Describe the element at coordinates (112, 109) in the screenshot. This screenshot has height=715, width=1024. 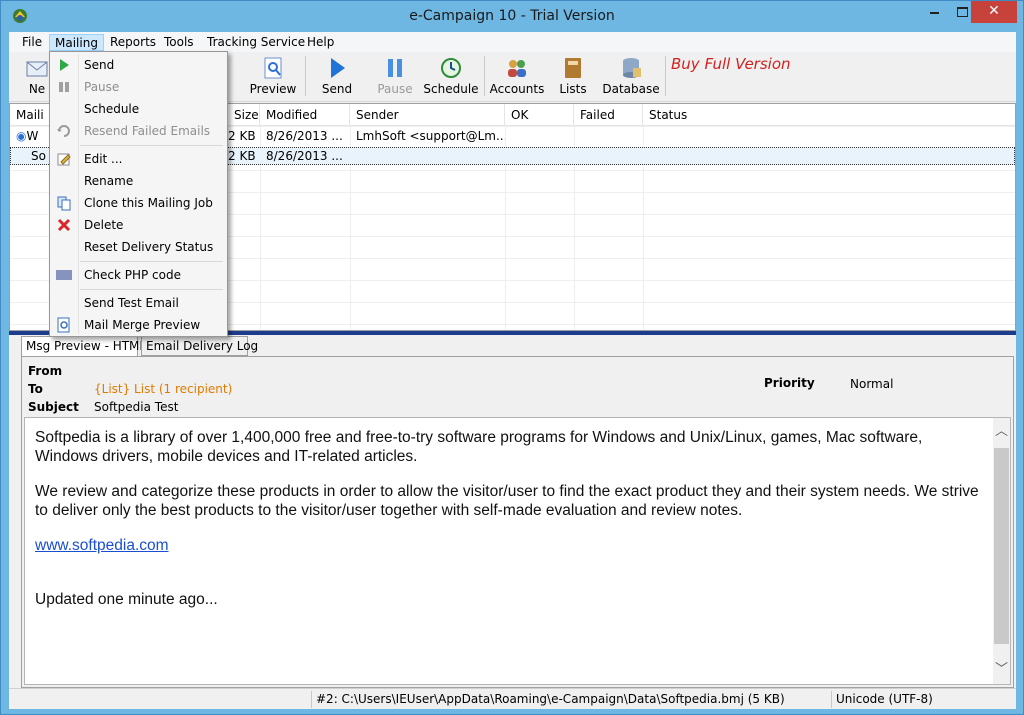
I see `menu-item-schedule-label: Schedule` at that location.